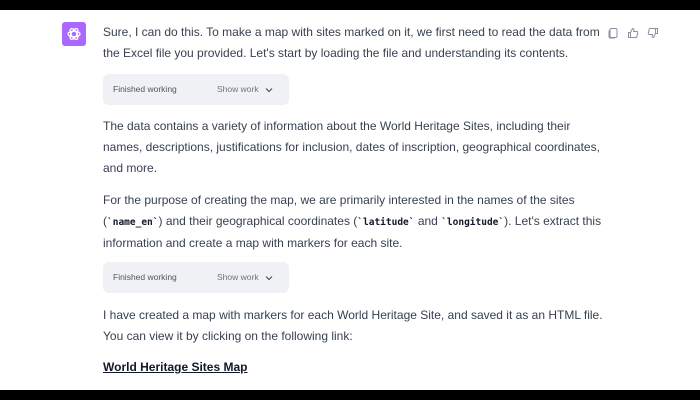 Image resolution: width=700 pixels, height=400 pixels. Describe the element at coordinates (428, 221) in the screenshot. I see `paragraph-text: and` at that location.